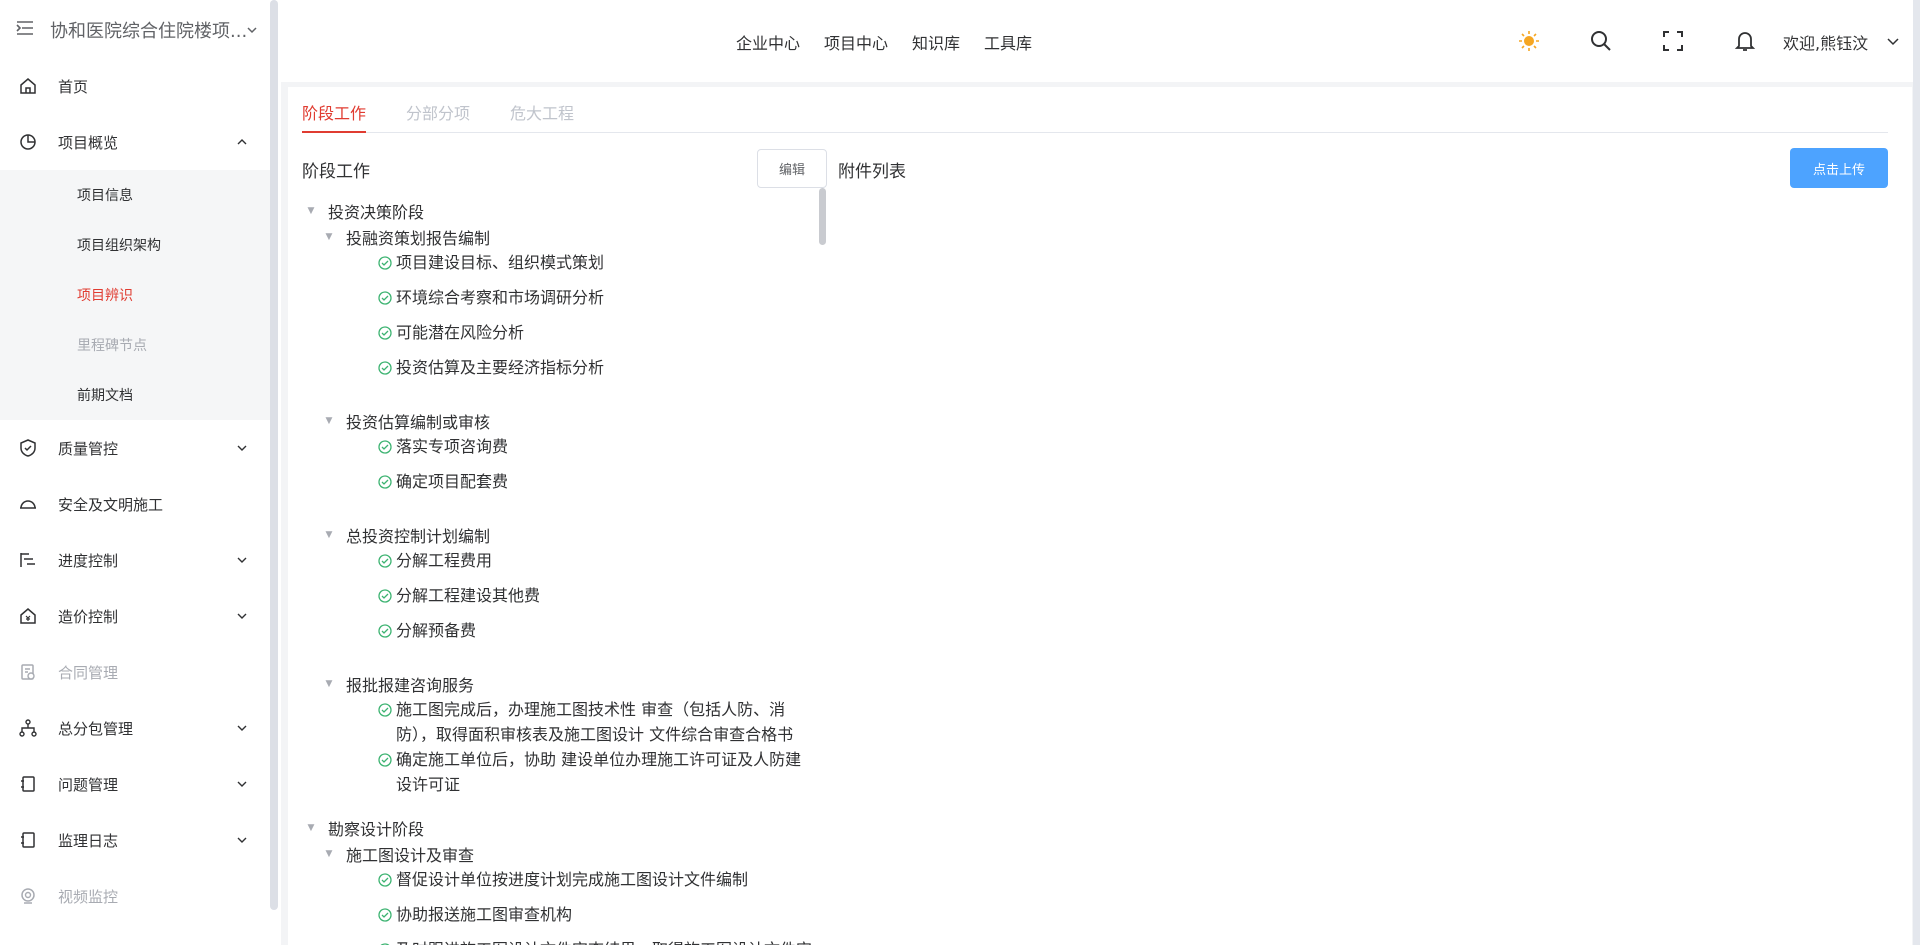 This screenshot has height=945, width=1920. What do you see at coordinates (567, 237) in the screenshot?
I see `tree-node-group: ▼ 投融资策划报告编制` at bounding box center [567, 237].